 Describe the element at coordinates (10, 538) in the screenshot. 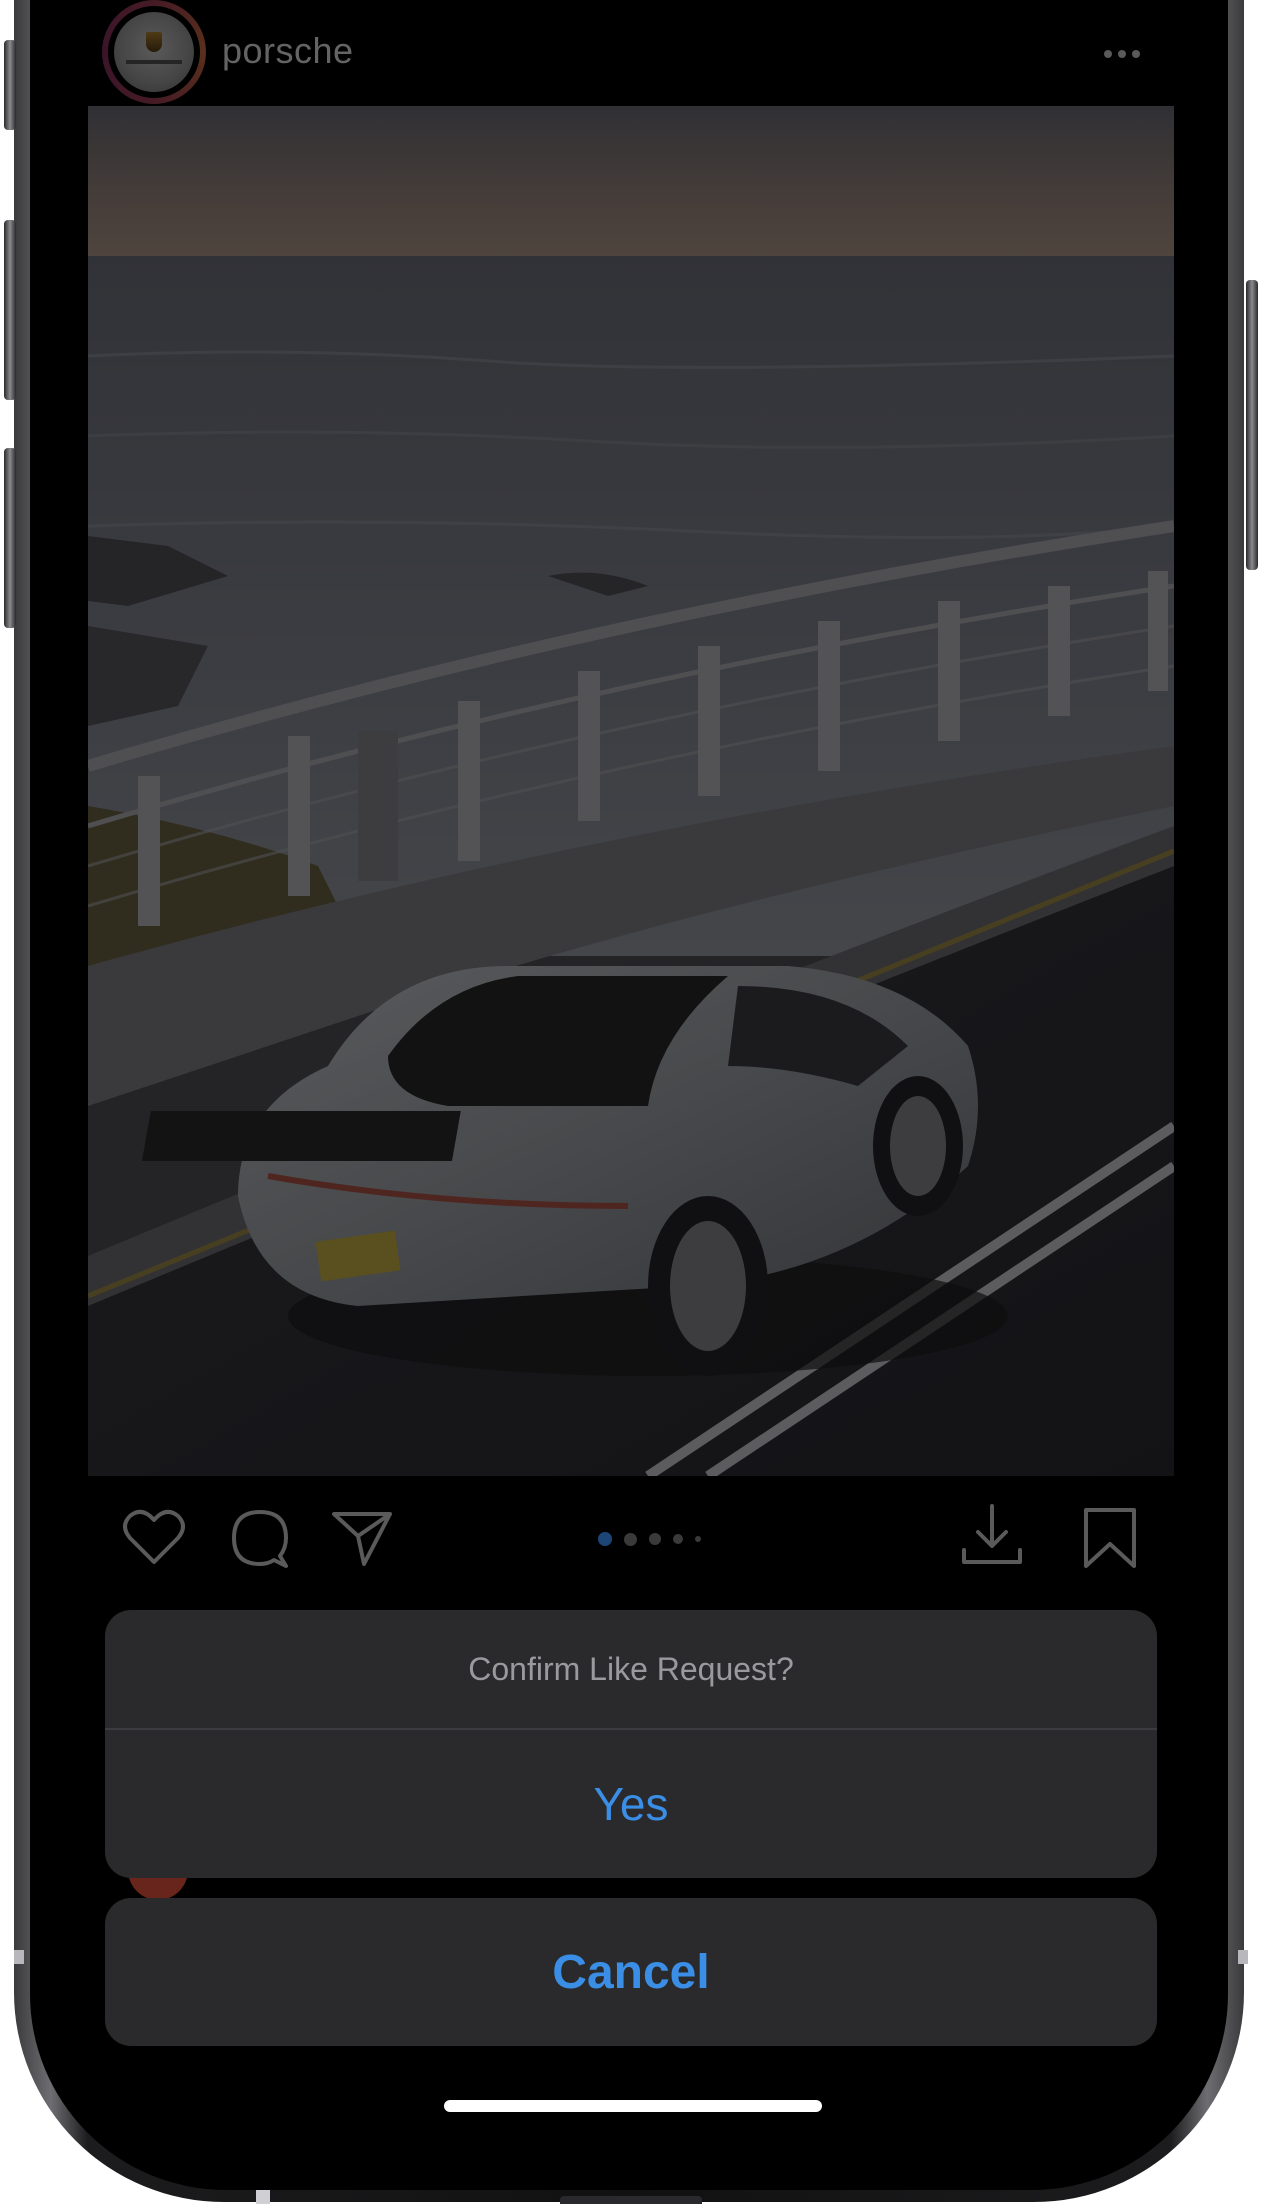

I see `volume-down-button` at that location.